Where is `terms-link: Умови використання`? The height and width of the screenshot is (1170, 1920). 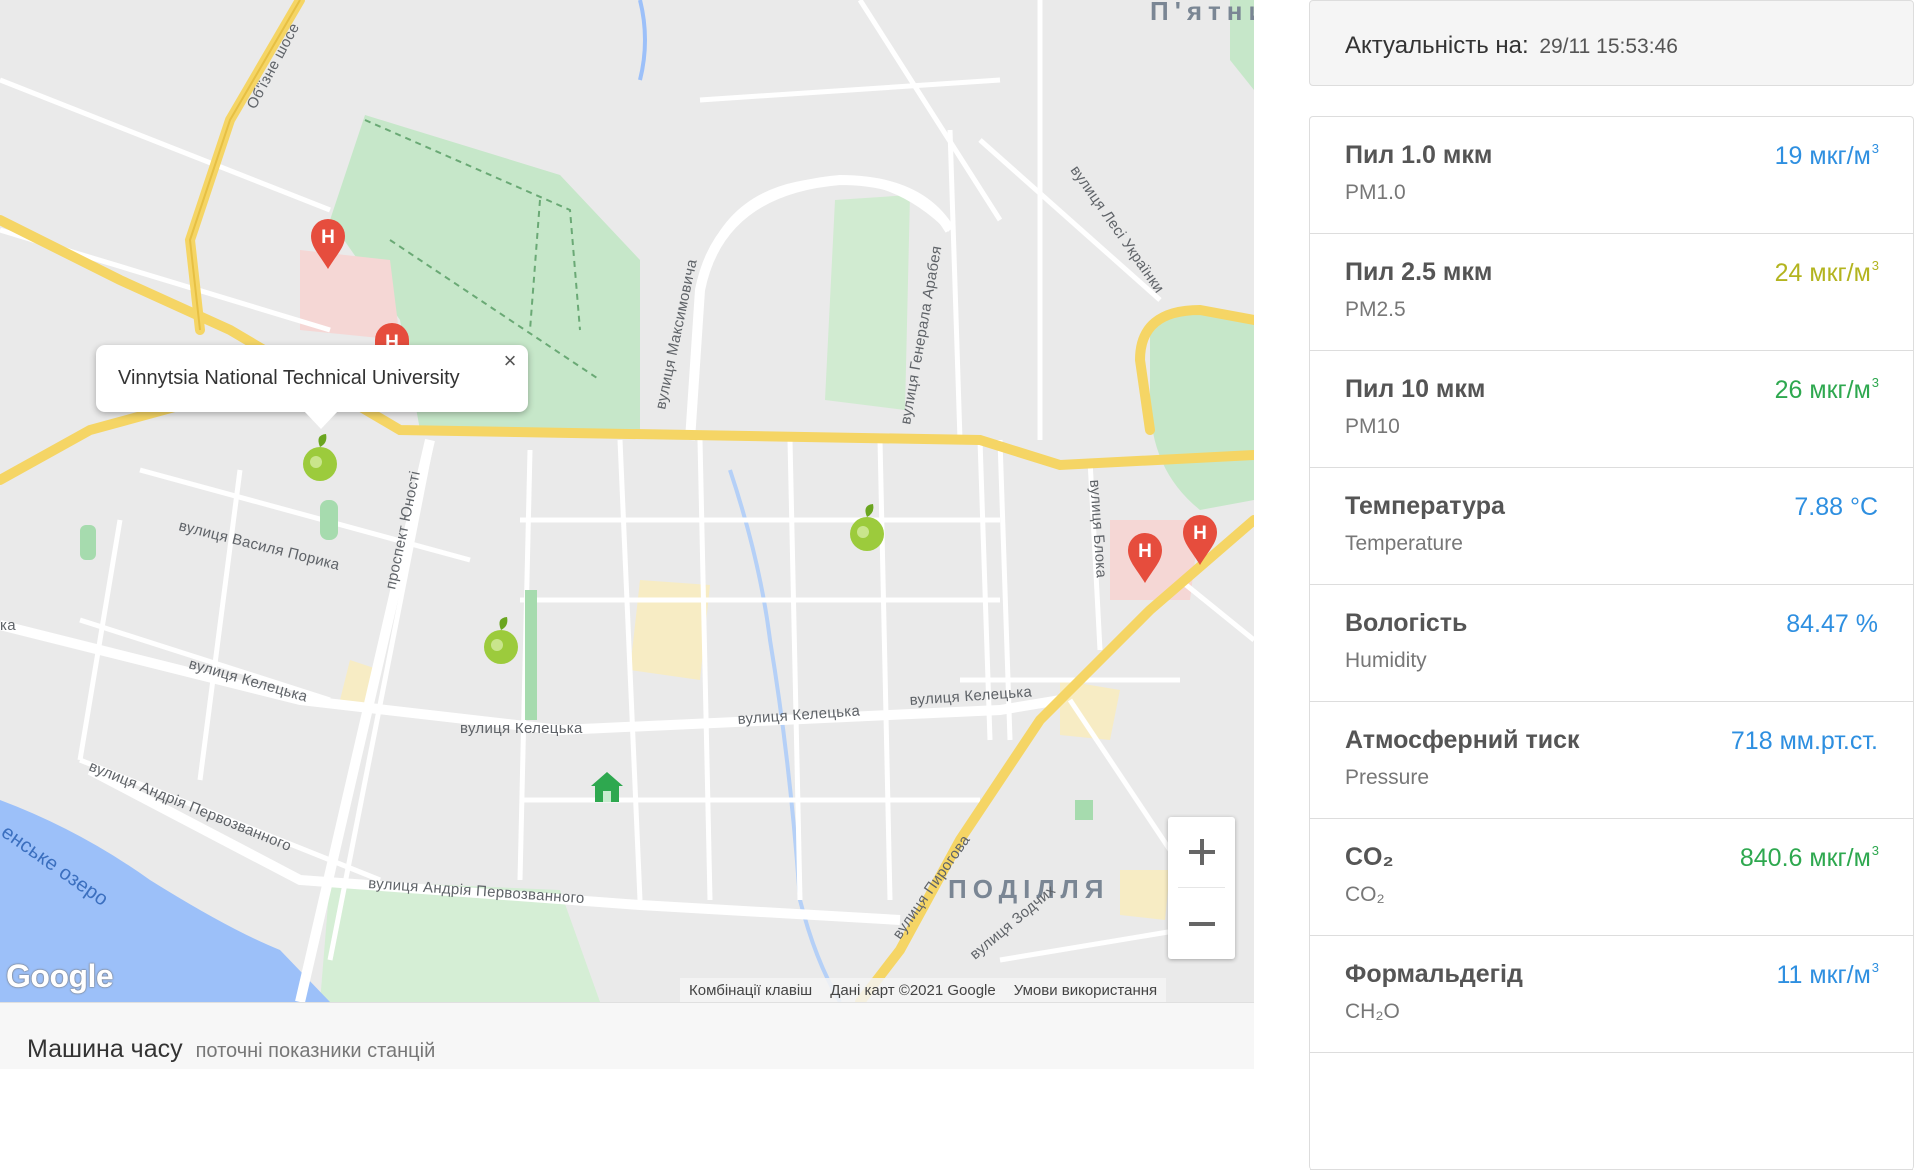
terms-link: Умови використання is located at coordinates (1085, 990).